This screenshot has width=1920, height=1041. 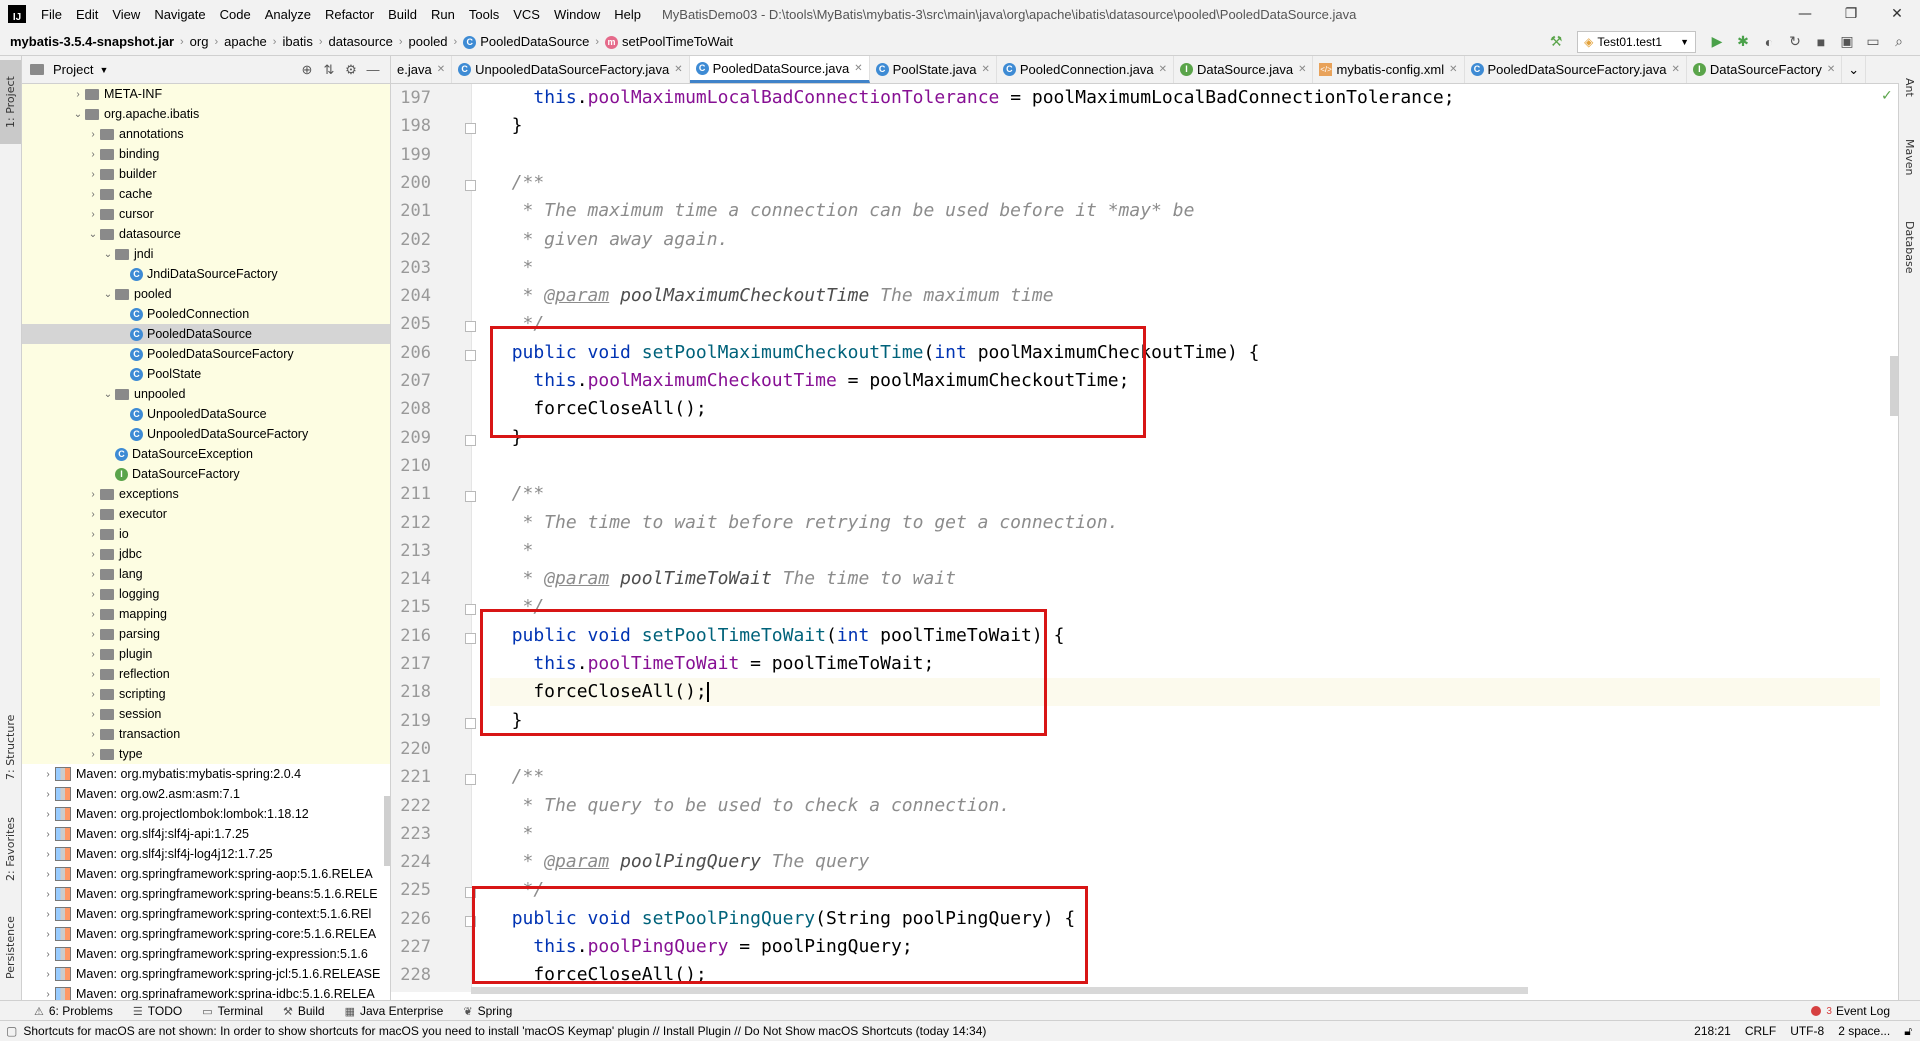 What do you see at coordinates (206, 454) in the screenshot?
I see `tree-item: C DataSourceException` at bounding box center [206, 454].